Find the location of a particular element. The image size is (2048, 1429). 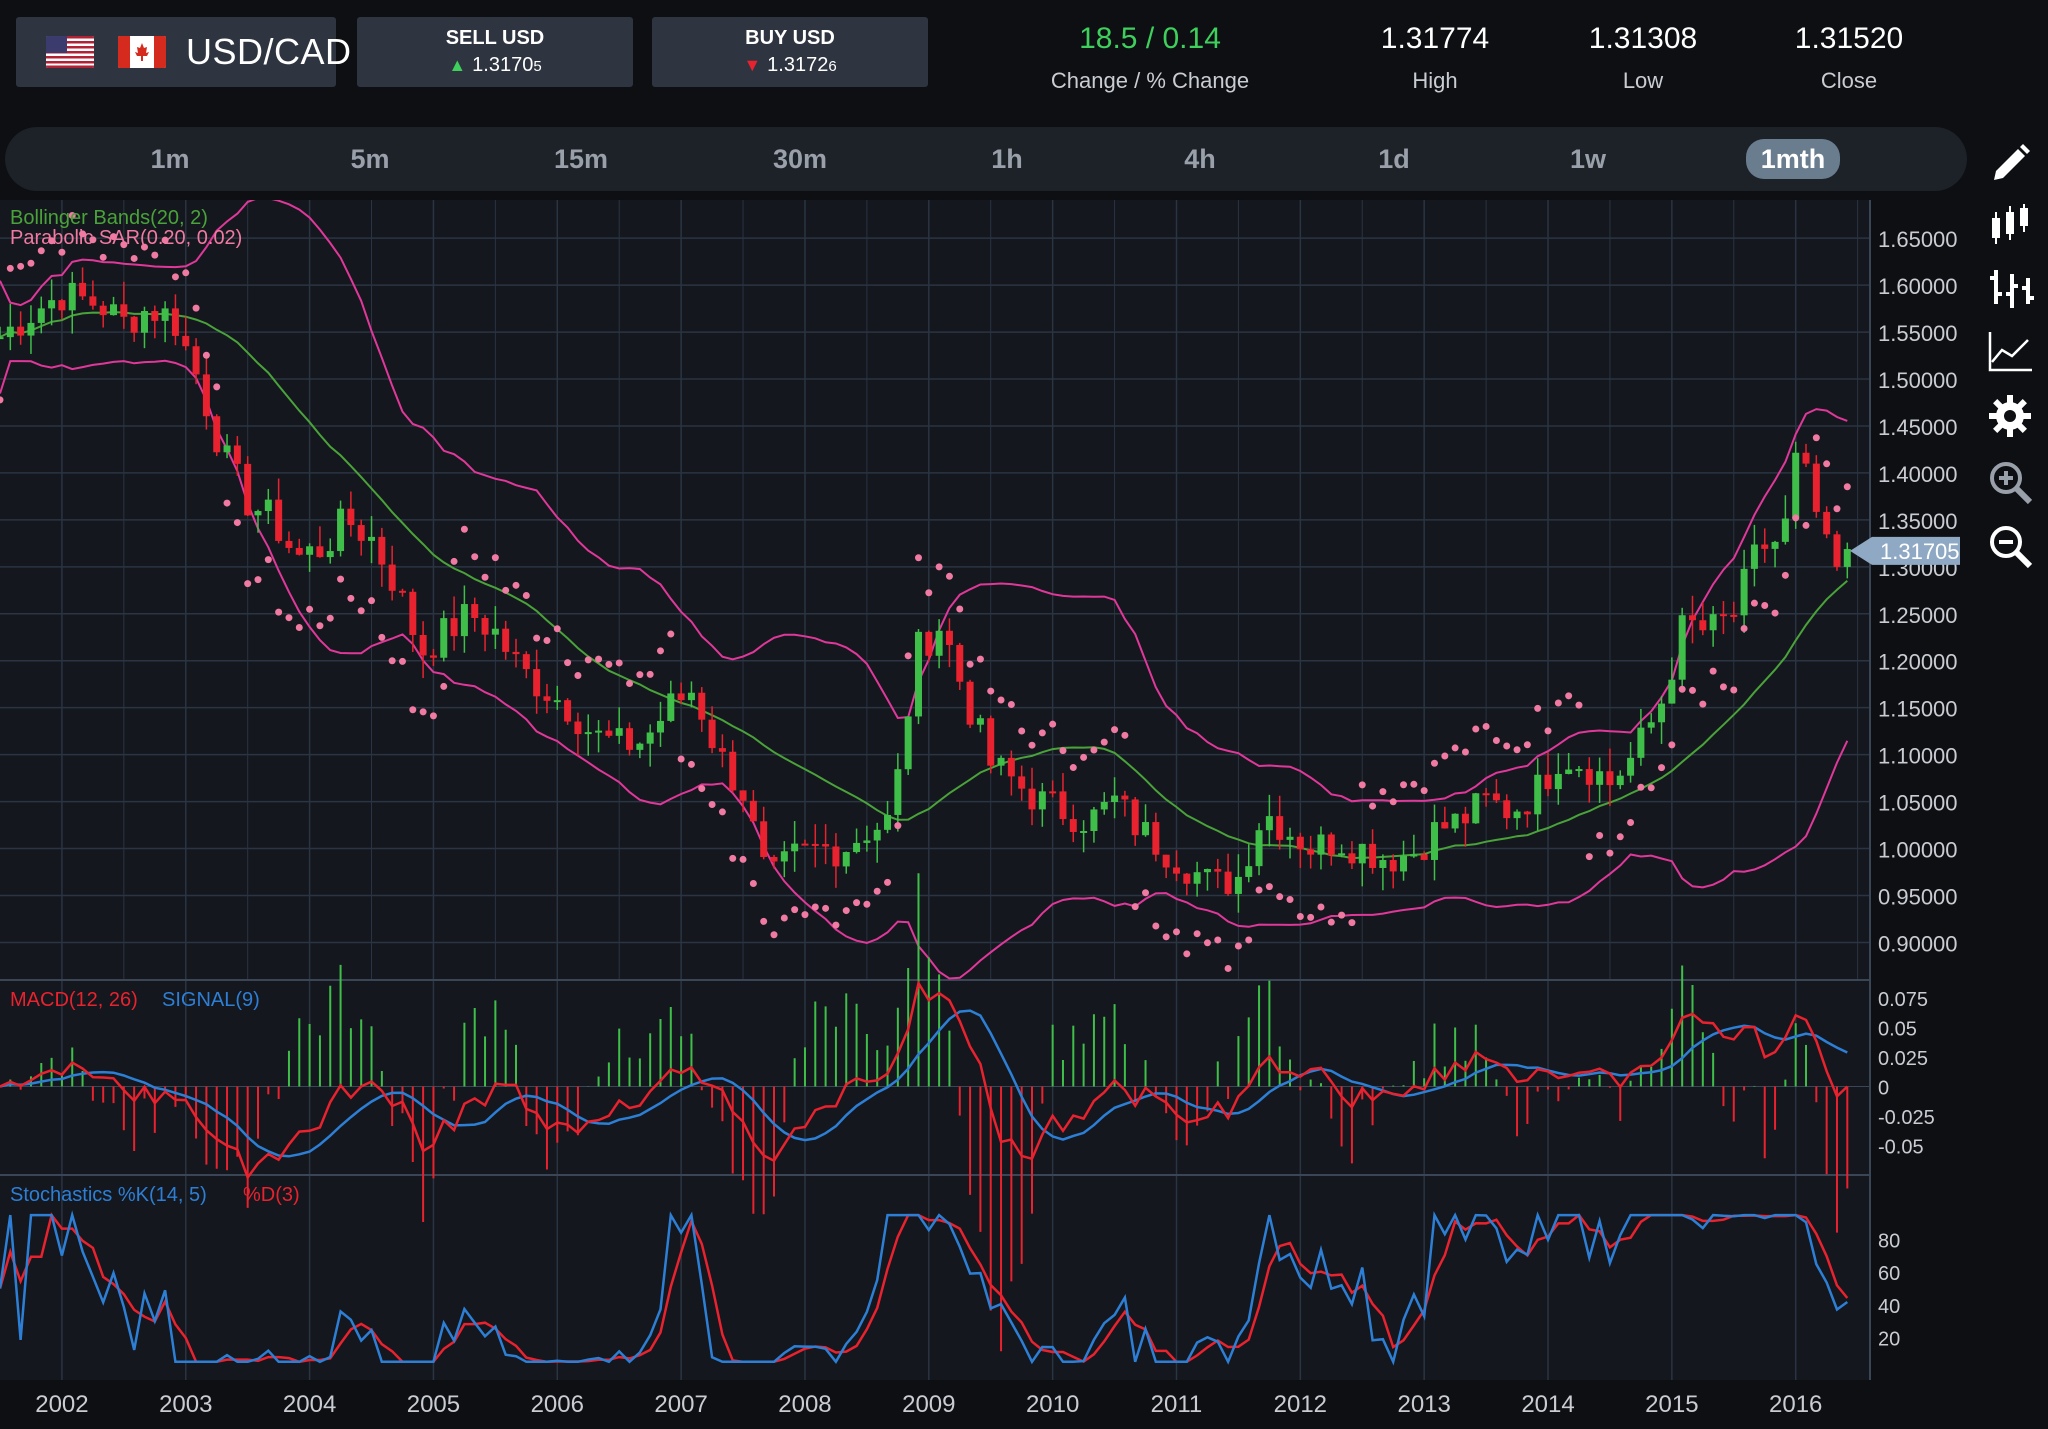

us-flag-icon is located at coordinates (70, 52).